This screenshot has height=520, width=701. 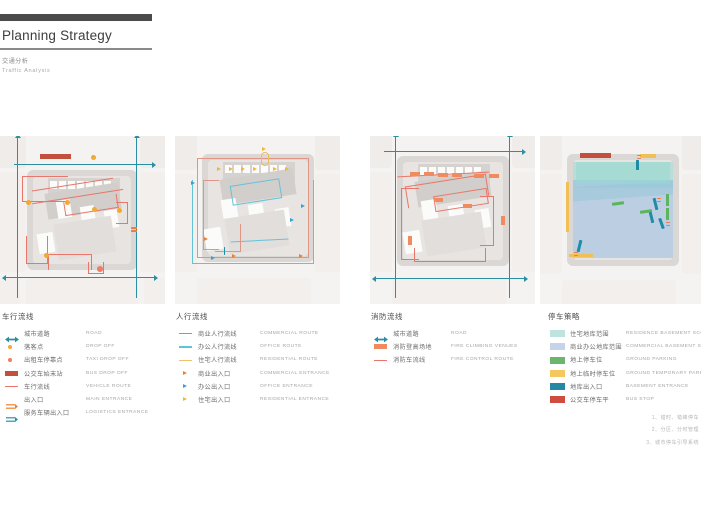 What do you see at coordinates (412, 348) in the screenshot?
I see `legend-label-cn: 消防登高场地` at bounding box center [412, 348].